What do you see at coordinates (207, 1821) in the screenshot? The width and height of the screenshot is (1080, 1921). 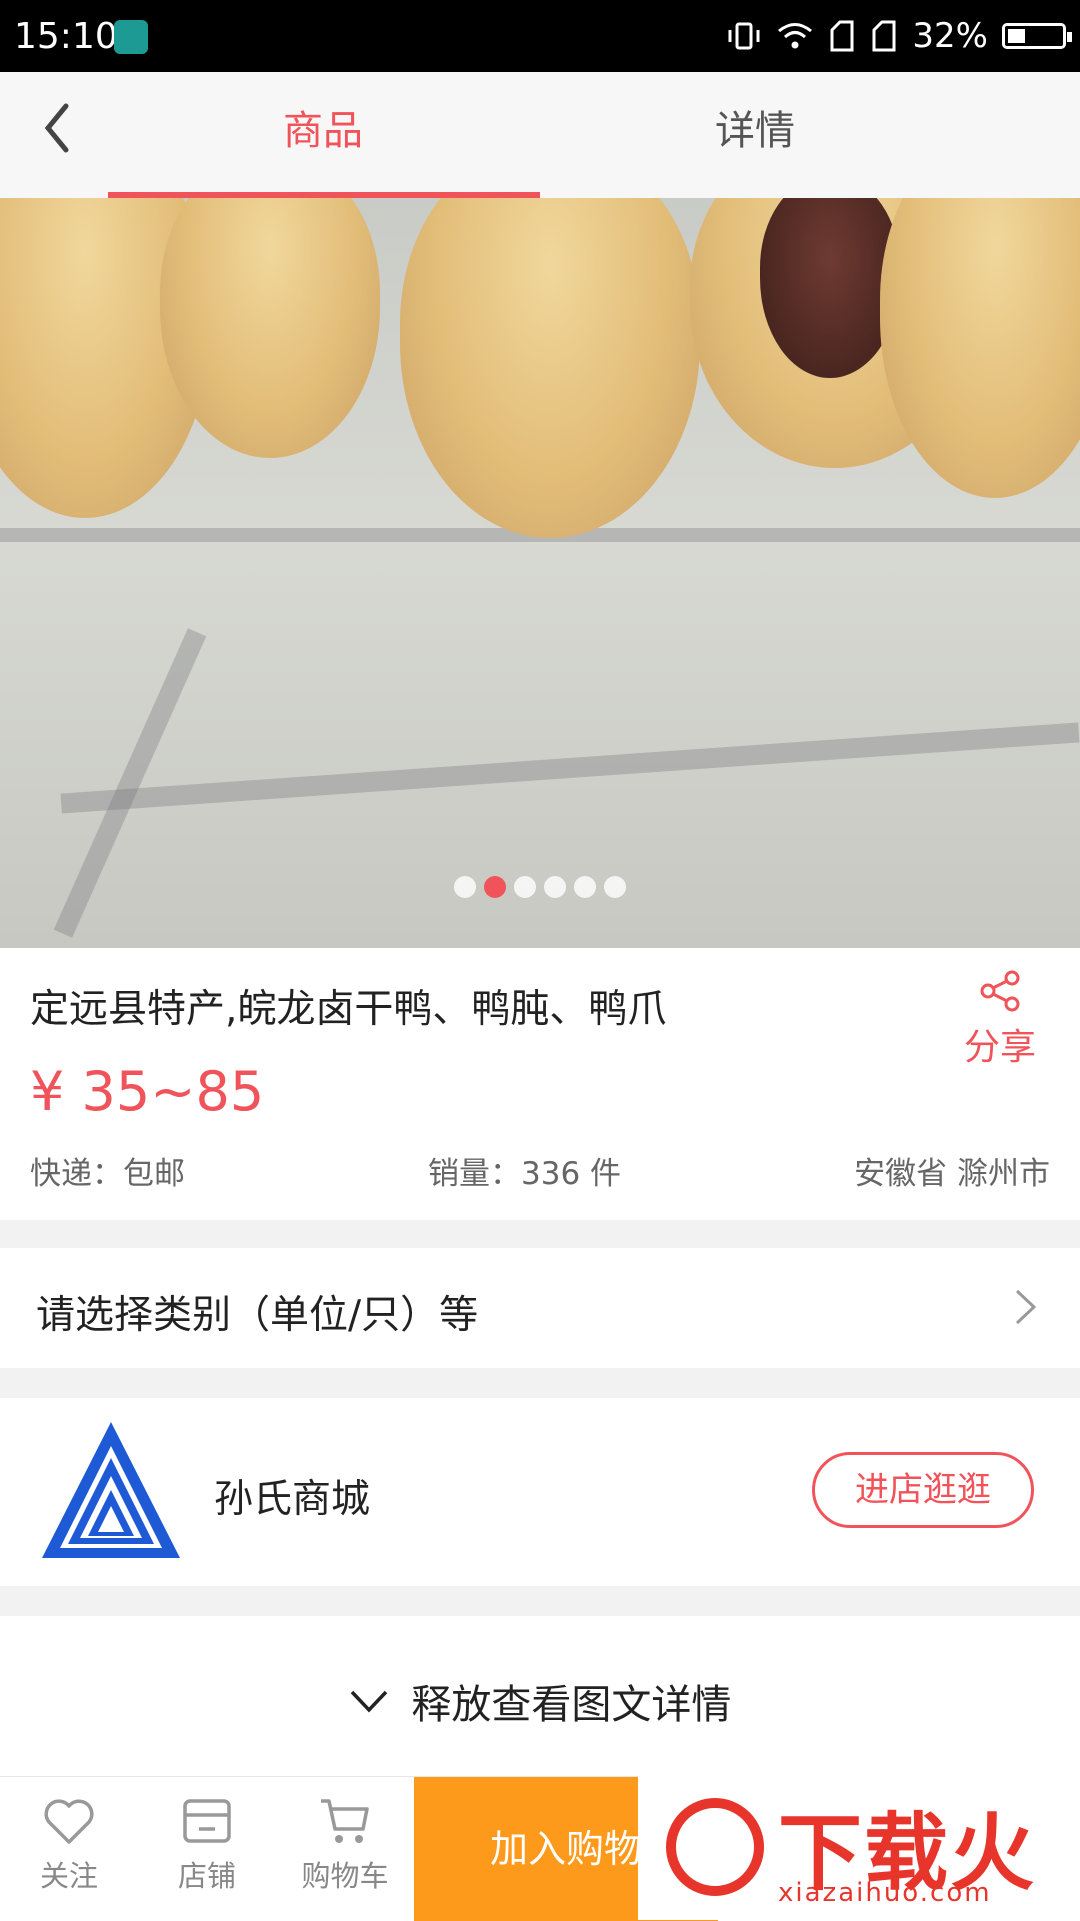 I see `store-icon` at bounding box center [207, 1821].